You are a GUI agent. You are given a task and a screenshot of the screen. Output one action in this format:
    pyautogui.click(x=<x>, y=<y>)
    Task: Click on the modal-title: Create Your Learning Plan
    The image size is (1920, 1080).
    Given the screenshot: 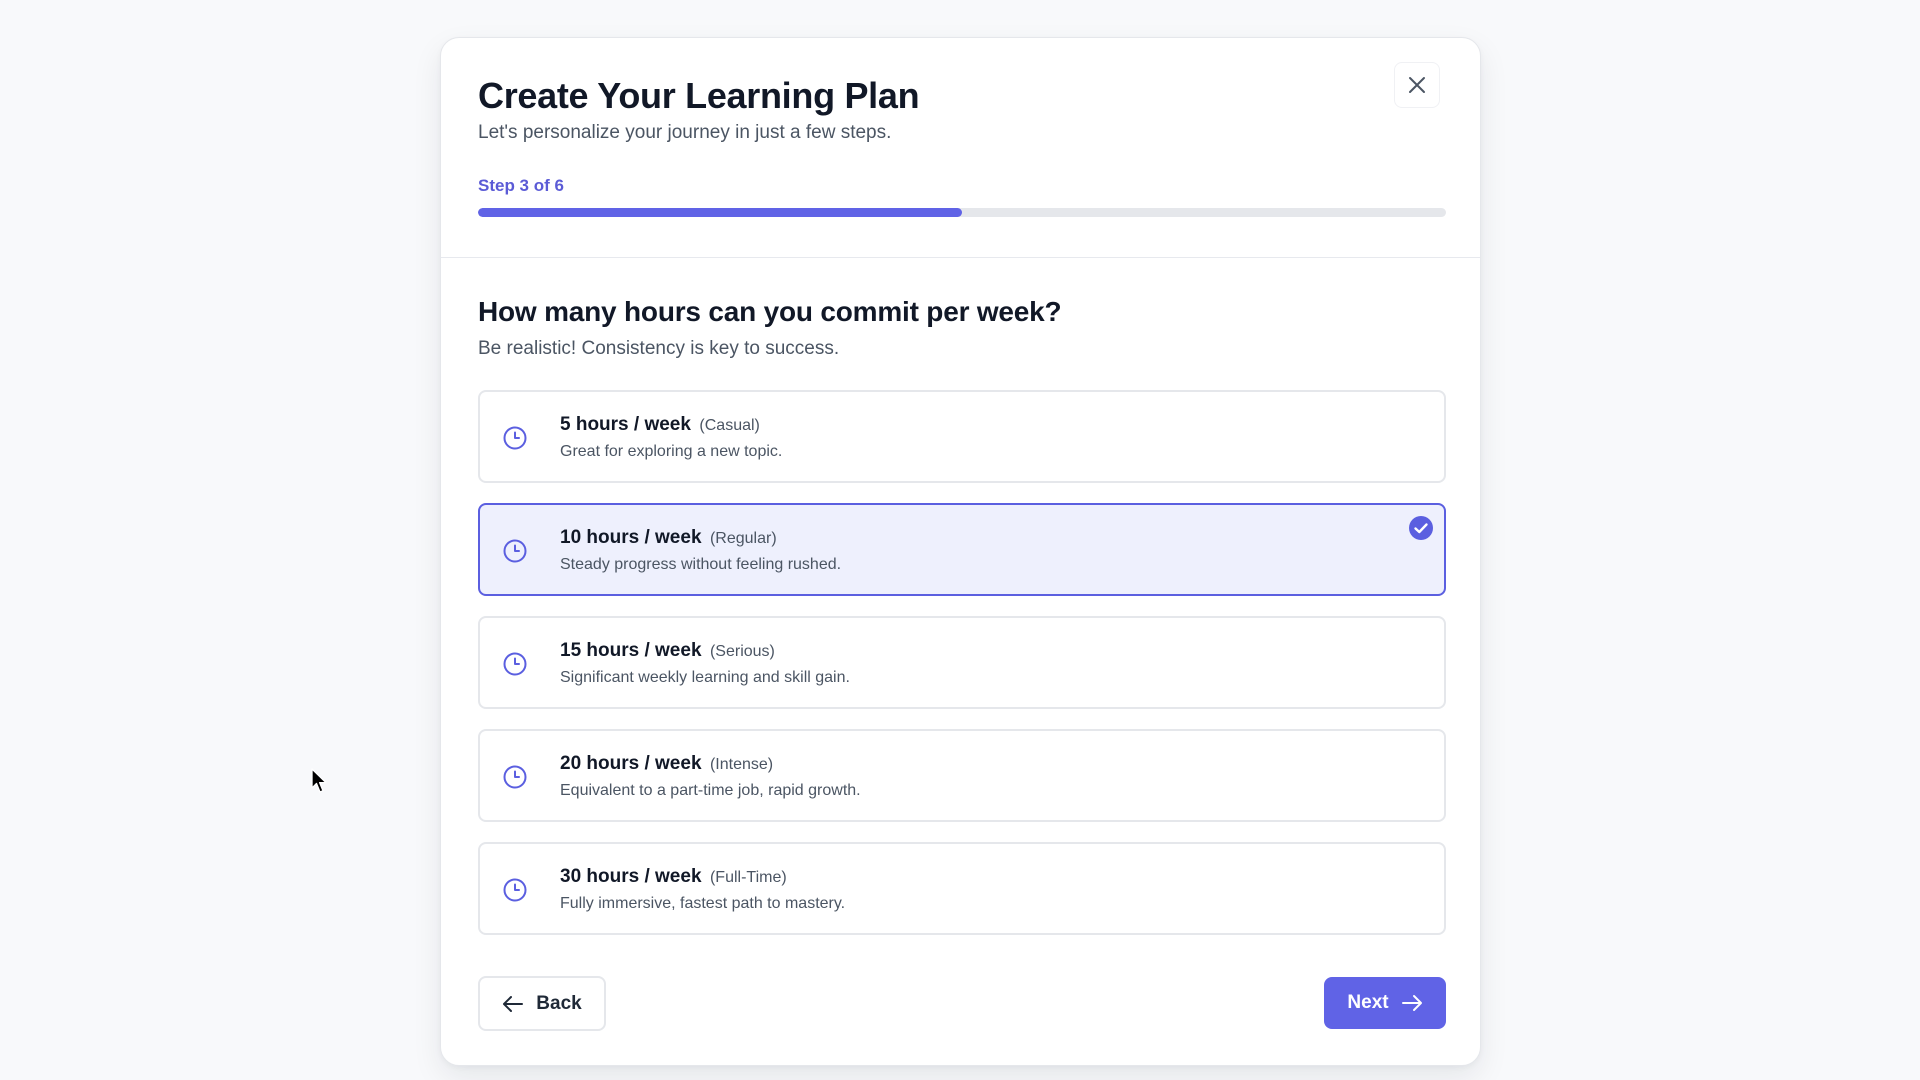 What is the action you would take?
    pyautogui.click(x=699, y=95)
    